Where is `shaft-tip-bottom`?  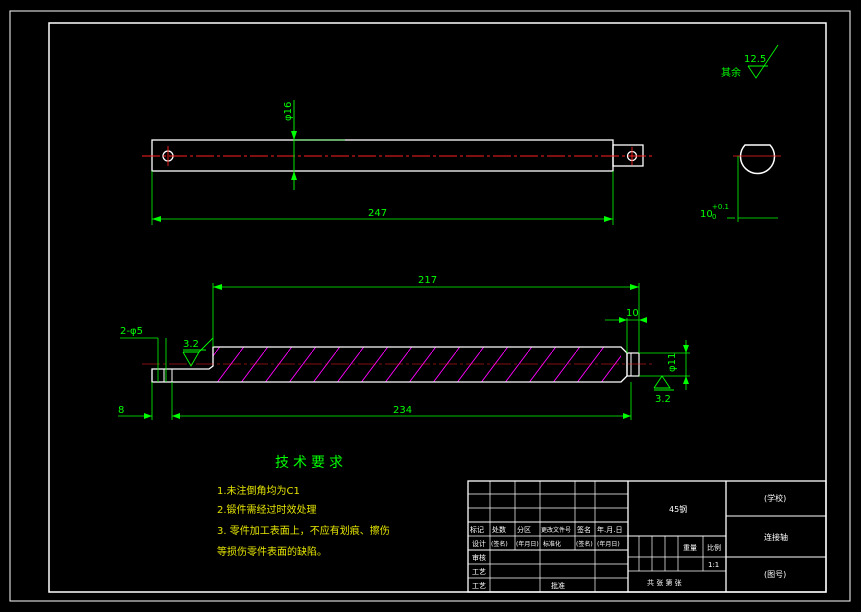
shaft-tip-bottom is located at coordinates (633, 364).